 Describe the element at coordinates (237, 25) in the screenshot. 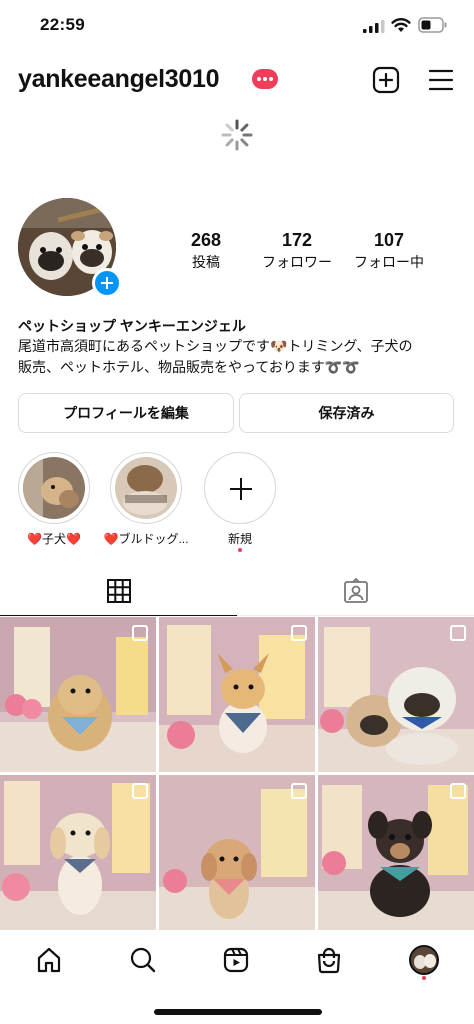

I see `status-bar: 22:59` at that location.